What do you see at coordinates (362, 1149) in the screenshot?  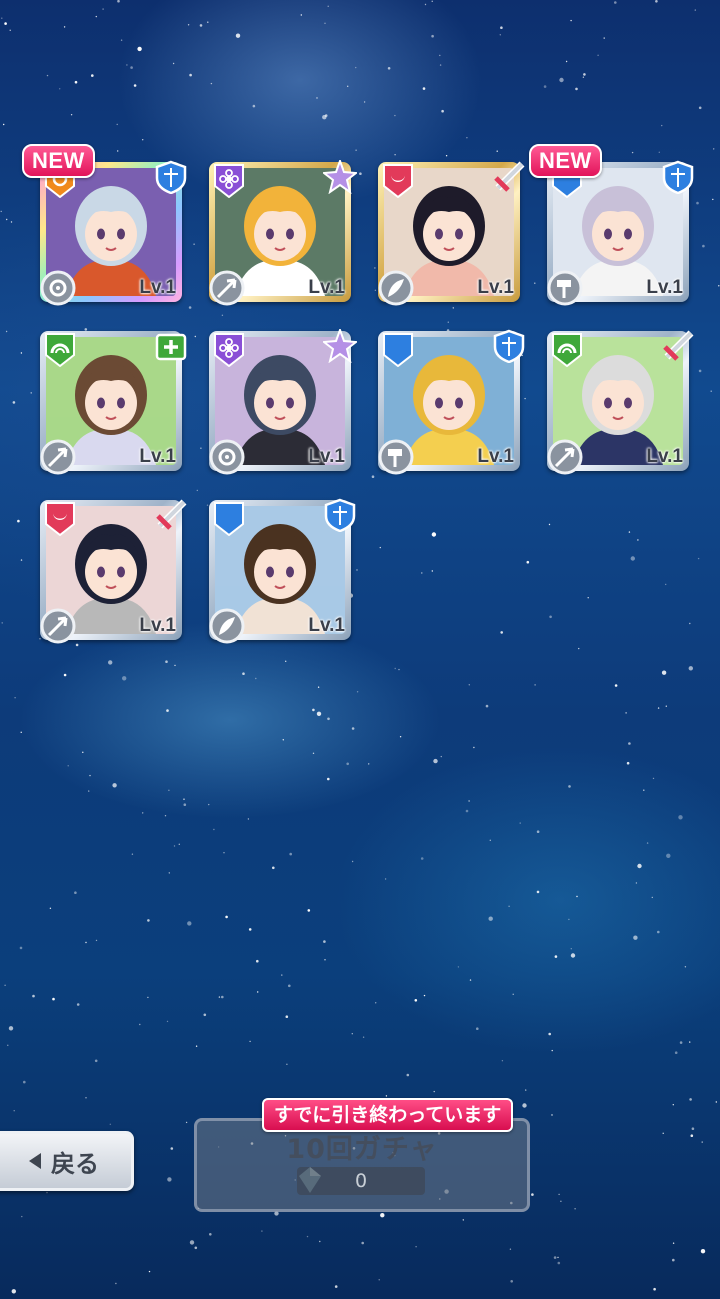 I see `gacha-button-label: 10回ガチャ` at bounding box center [362, 1149].